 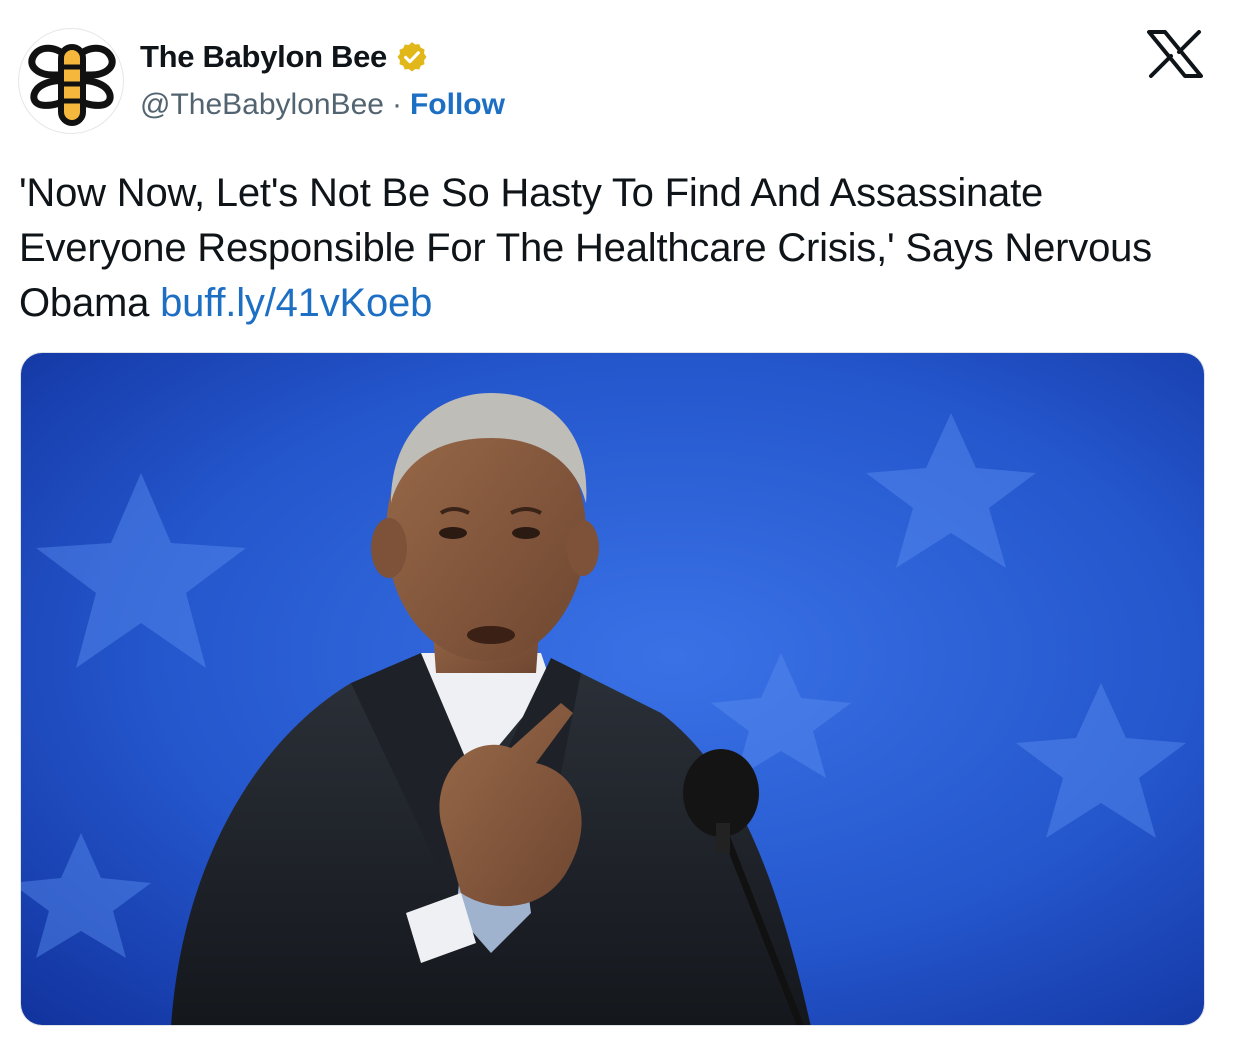 What do you see at coordinates (457, 105) in the screenshot?
I see `follow-button: Follow` at bounding box center [457, 105].